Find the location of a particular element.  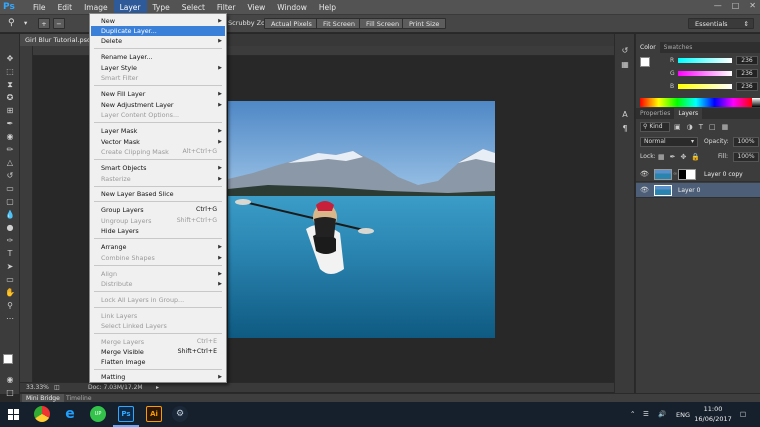

menu-item-flatten-image: Flatten Image is located at coordinates (158, 362).